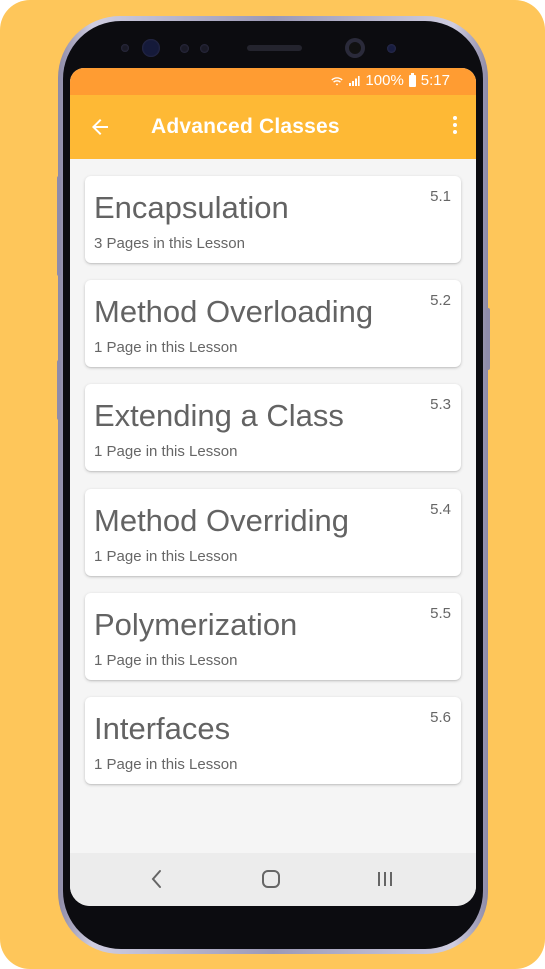  I want to click on lesson-title: Method Overriding, so click(222, 520).